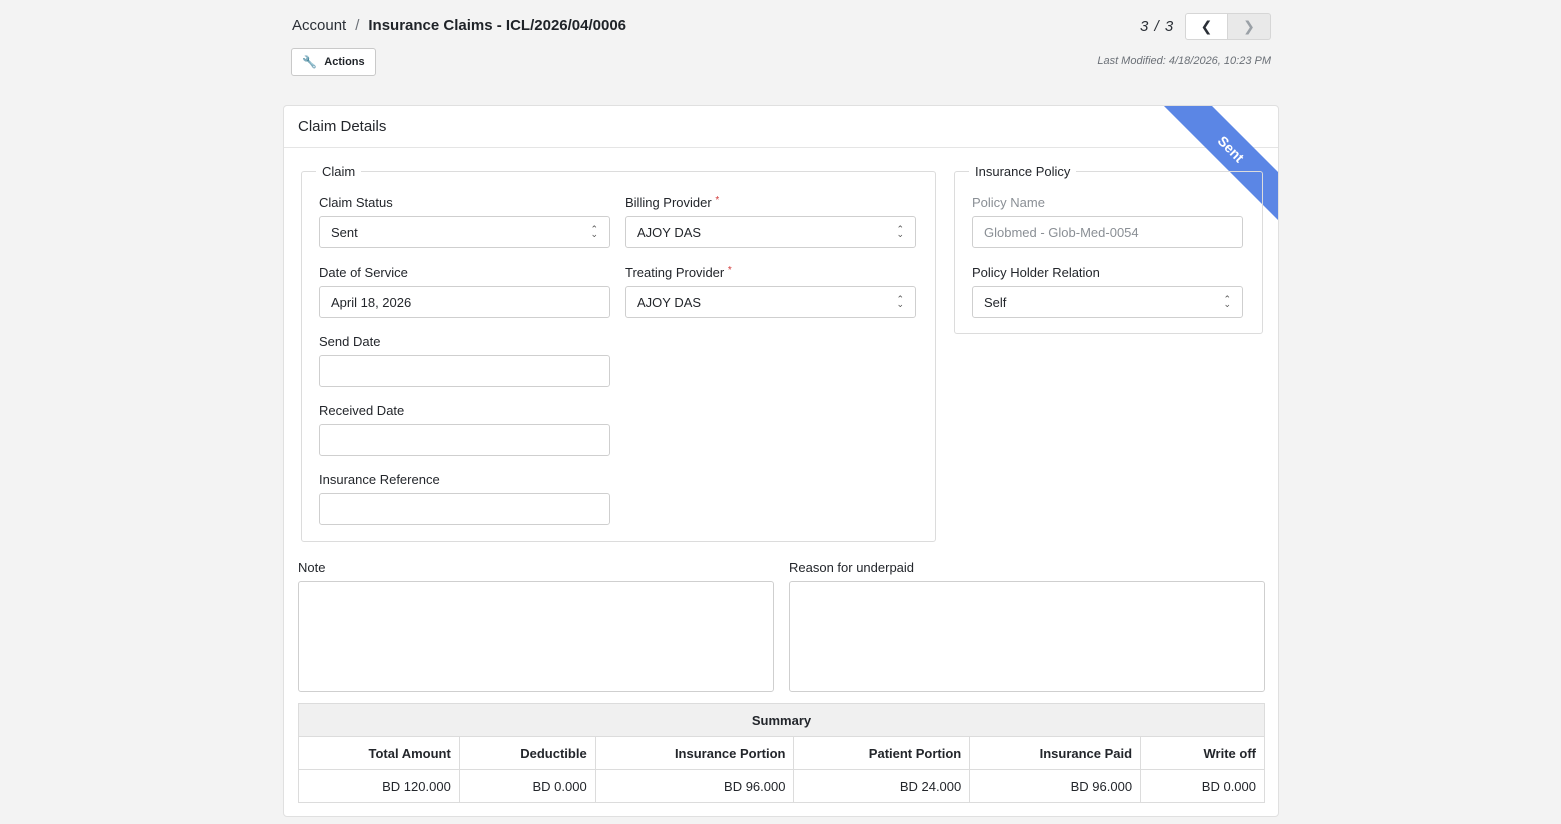 Image resolution: width=1561 pixels, height=824 pixels. I want to click on column-header: Total Amount, so click(379, 753).